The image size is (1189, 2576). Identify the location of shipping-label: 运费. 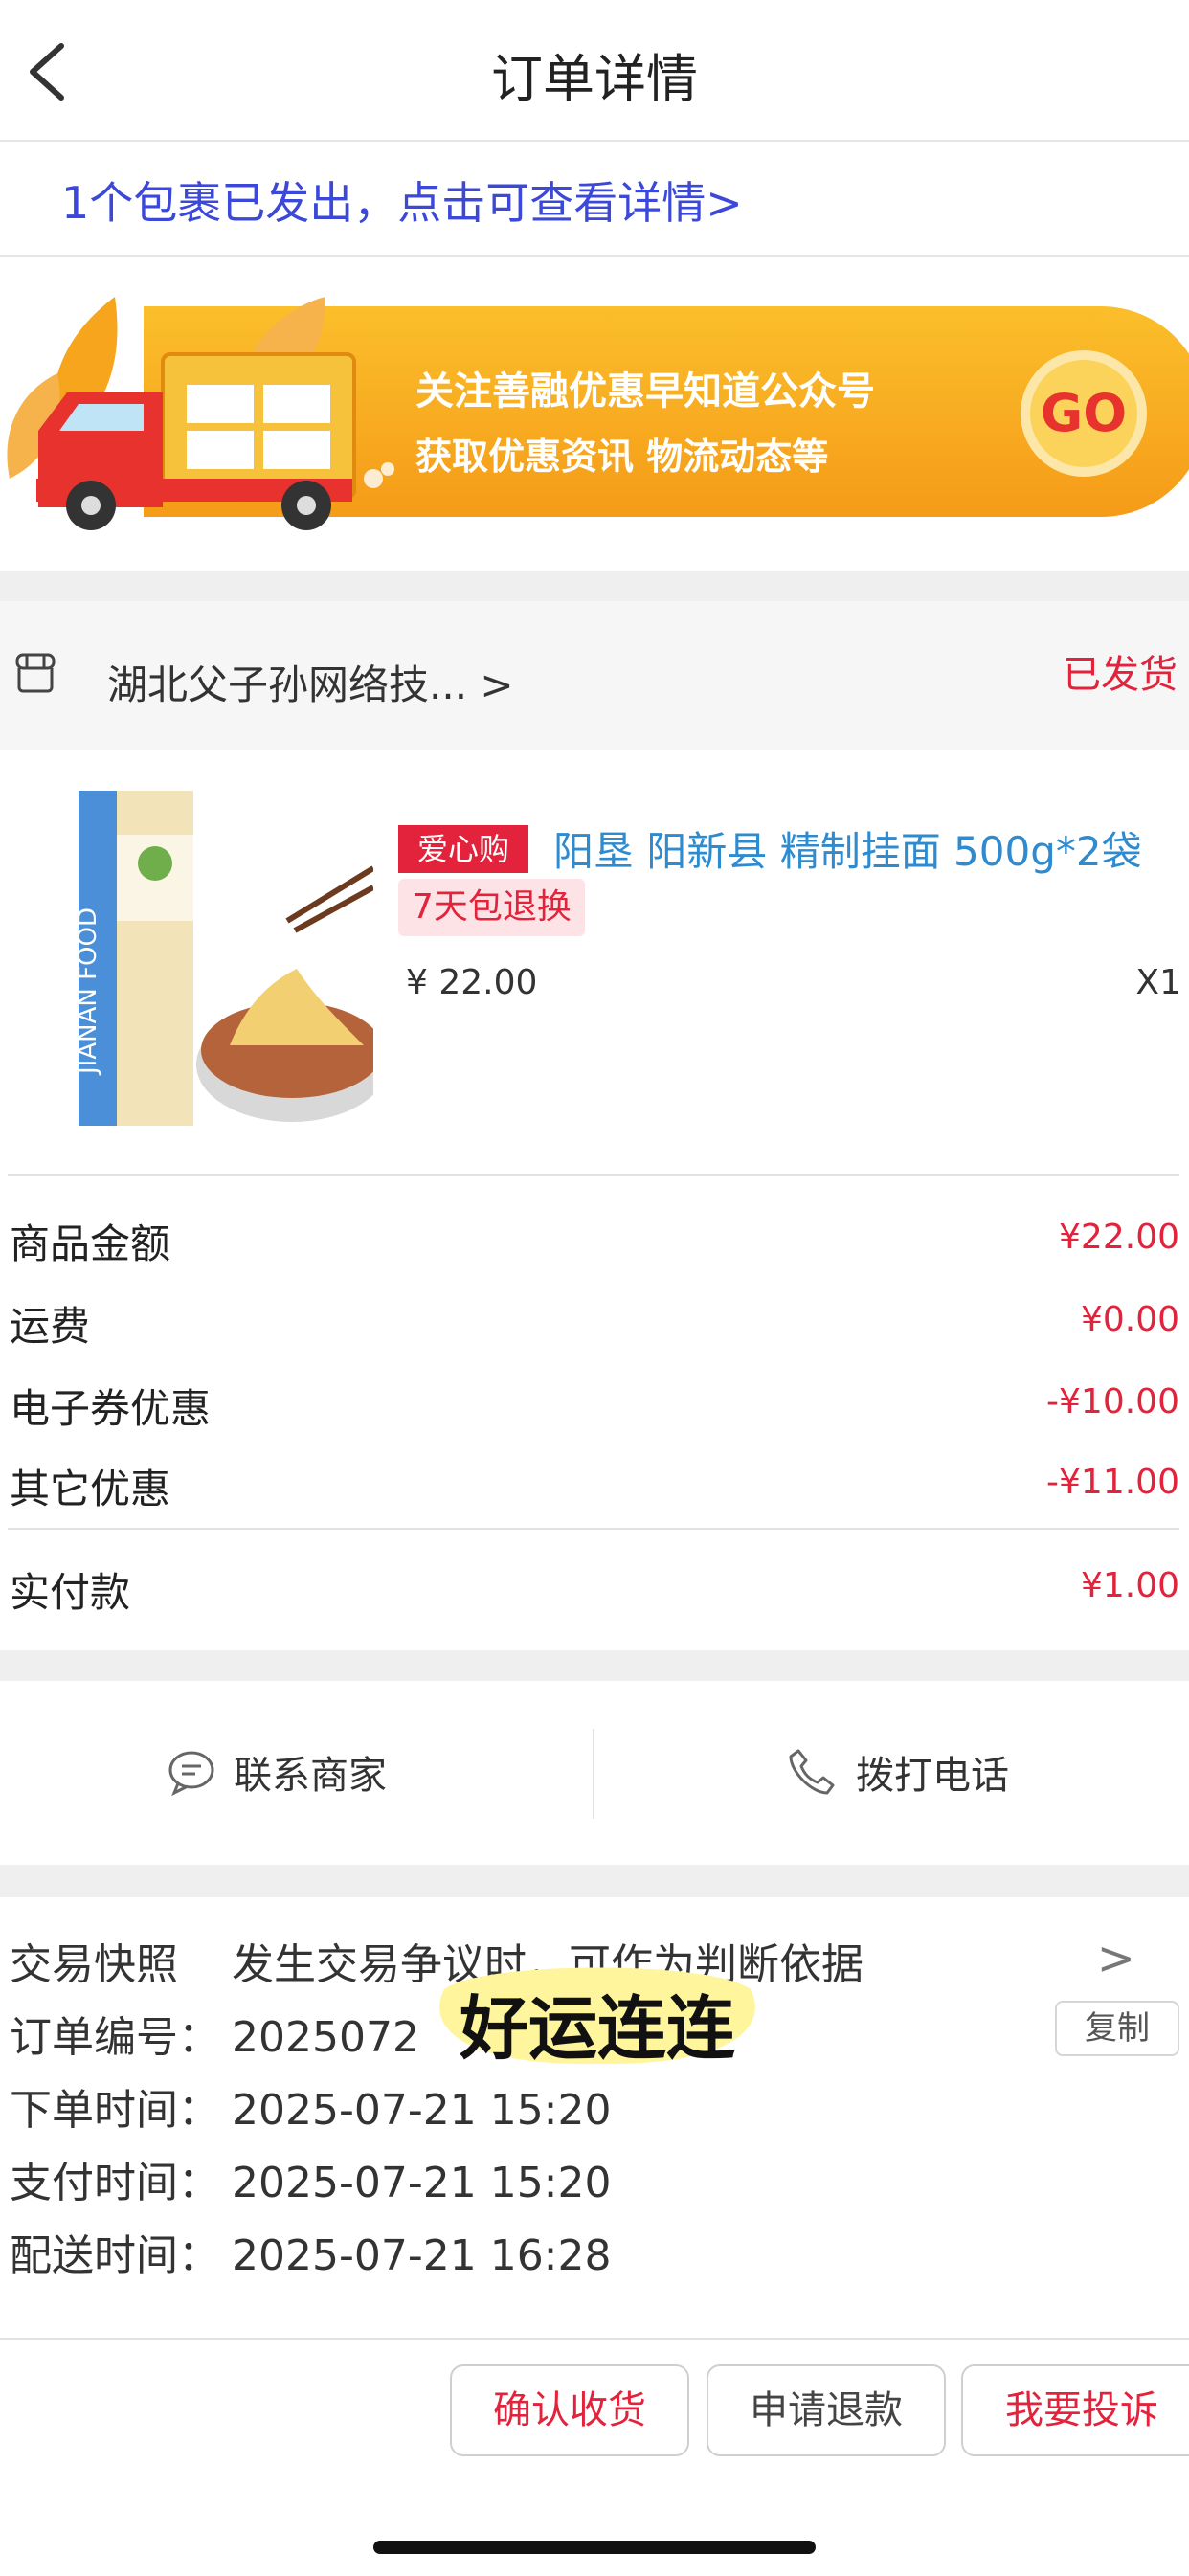
(50, 1326).